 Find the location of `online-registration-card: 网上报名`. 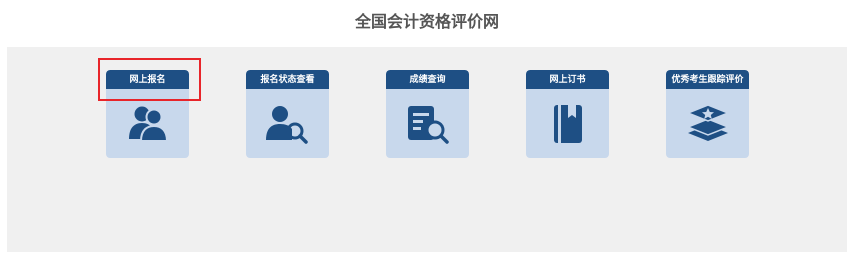

online-registration-card: 网上报名 is located at coordinates (147, 114).